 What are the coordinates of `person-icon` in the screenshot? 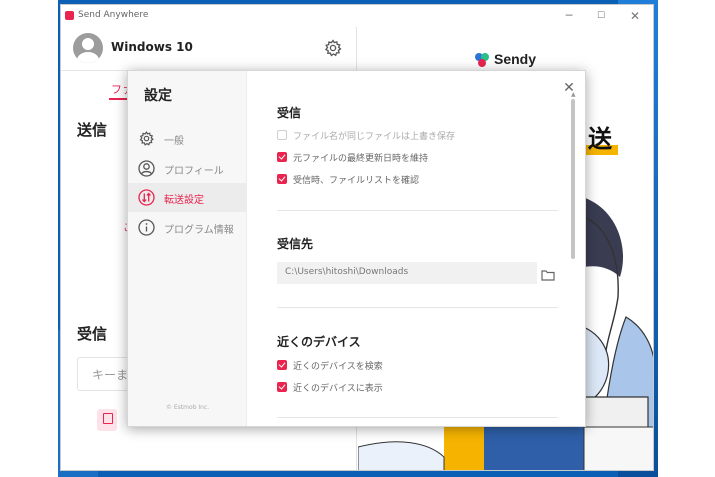 It's located at (146, 168).